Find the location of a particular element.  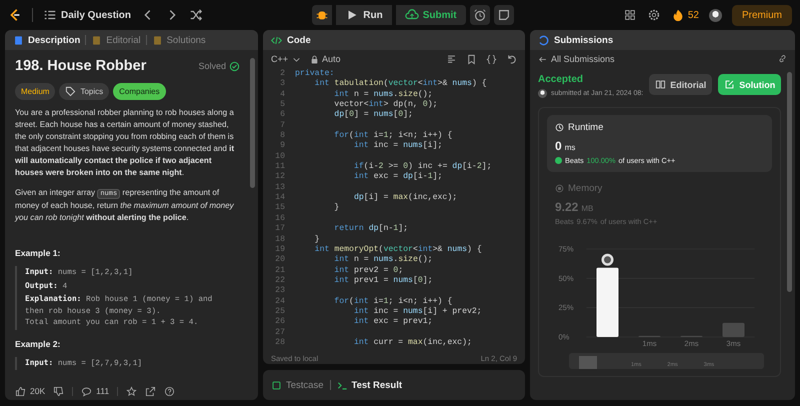

format-icon is located at coordinates (451, 59).